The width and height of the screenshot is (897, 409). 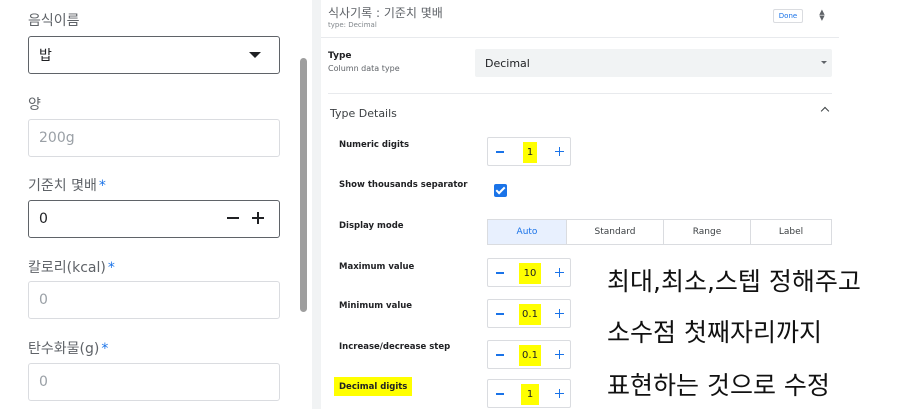 What do you see at coordinates (316, 204) in the screenshot?
I see `panel-divider` at bounding box center [316, 204].